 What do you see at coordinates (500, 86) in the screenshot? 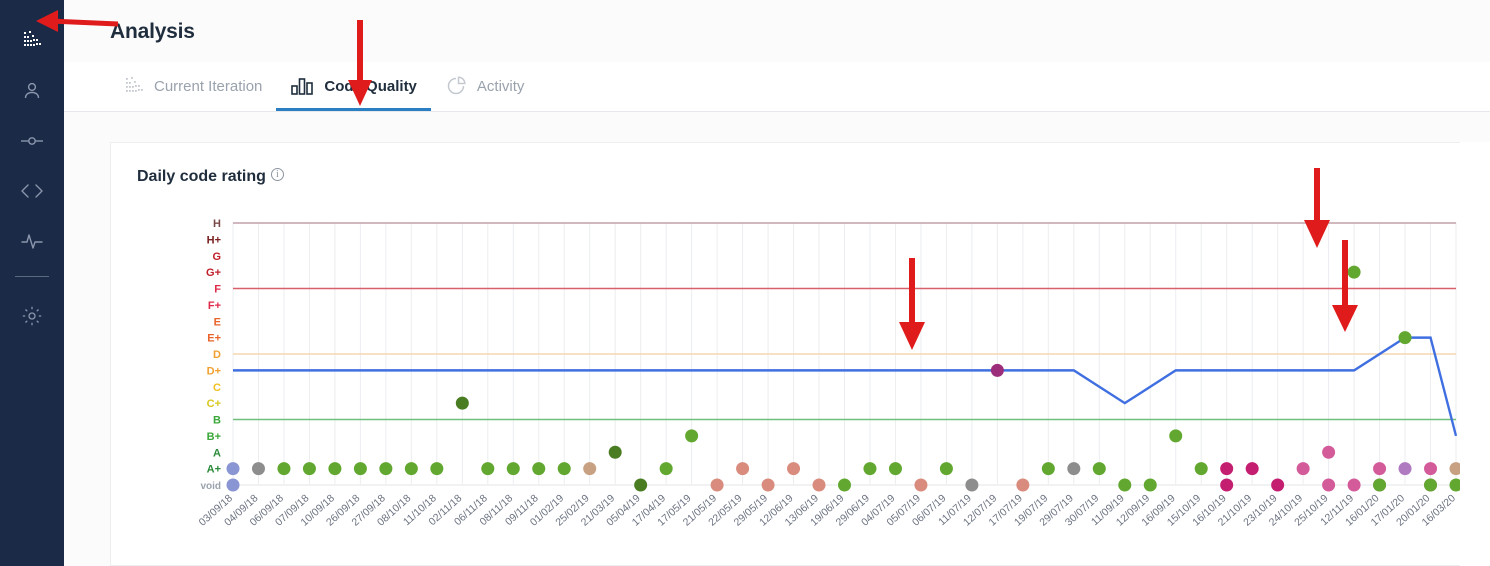
I see `tab-label: Activity` at bounding box center [500, 86].